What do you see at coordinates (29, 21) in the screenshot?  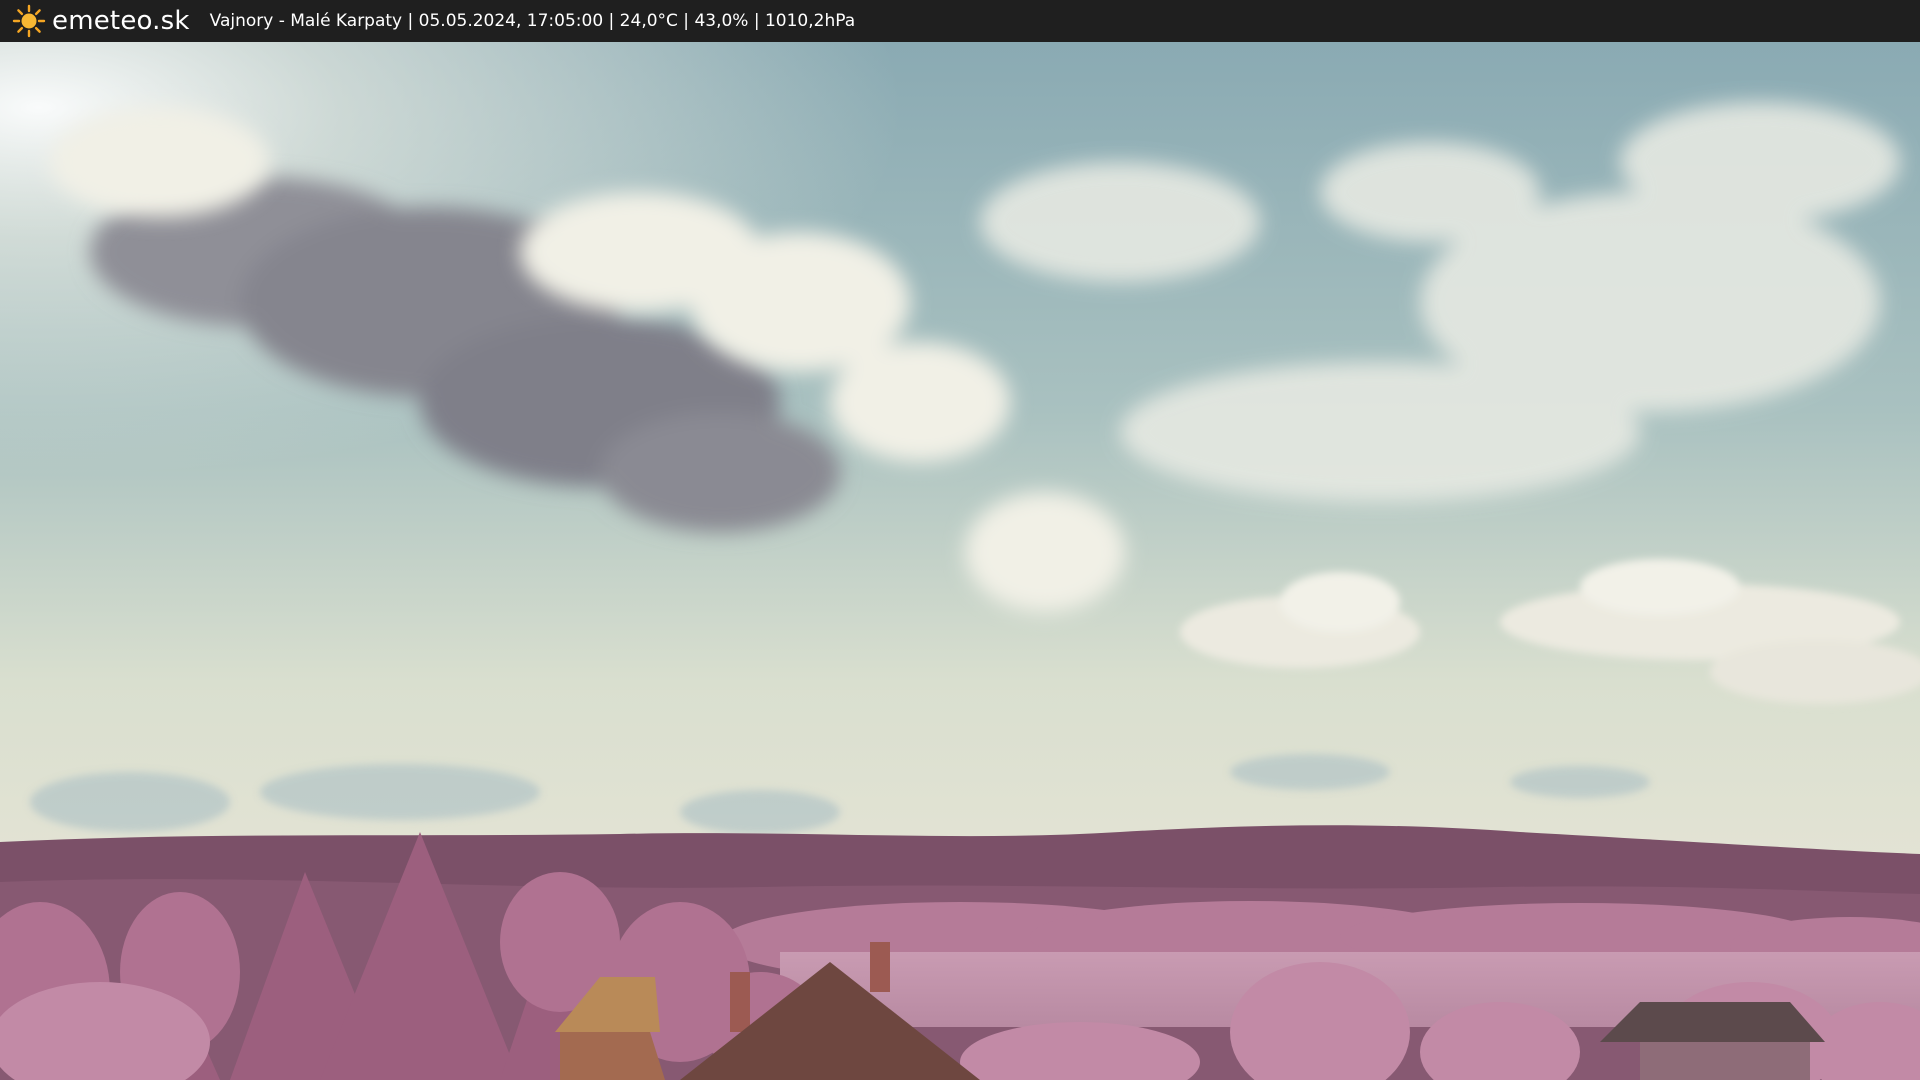 I see `sun-icon` at bounding box center [29, 21].